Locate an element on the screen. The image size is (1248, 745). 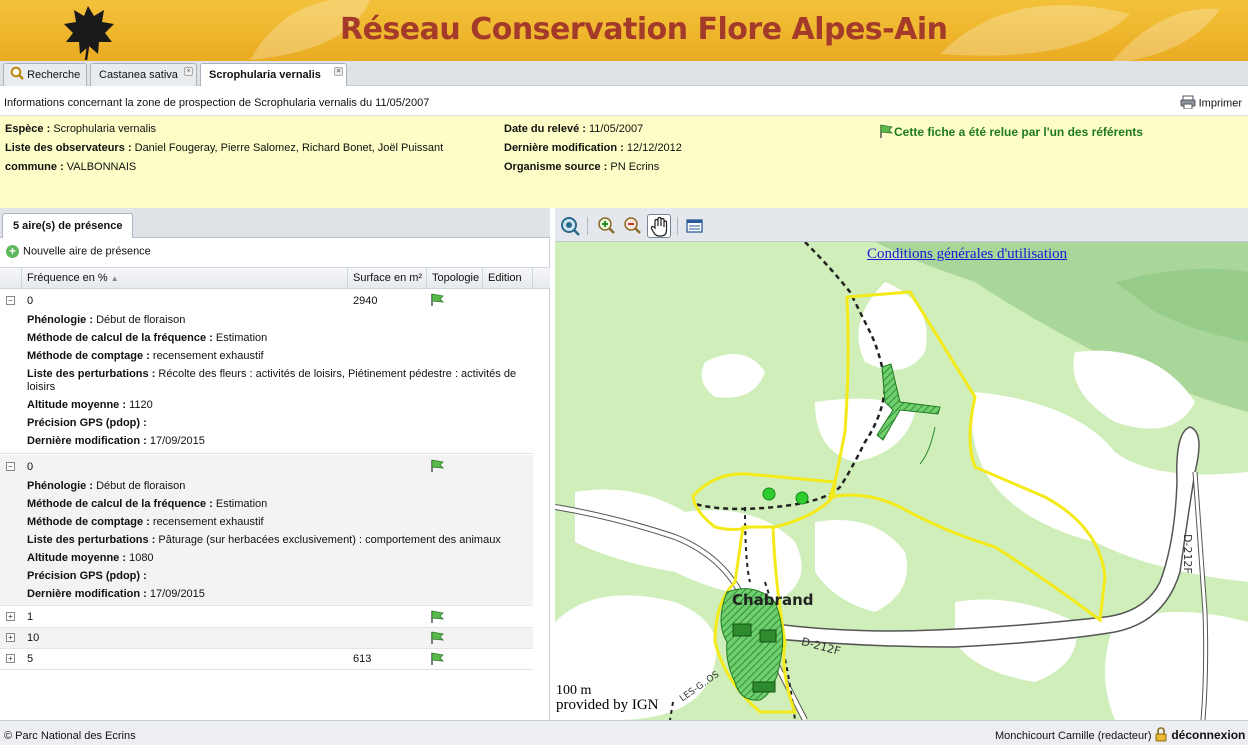
detail-altitude: Altitude moyenne : 1120 is located at coordinates (90, 405).